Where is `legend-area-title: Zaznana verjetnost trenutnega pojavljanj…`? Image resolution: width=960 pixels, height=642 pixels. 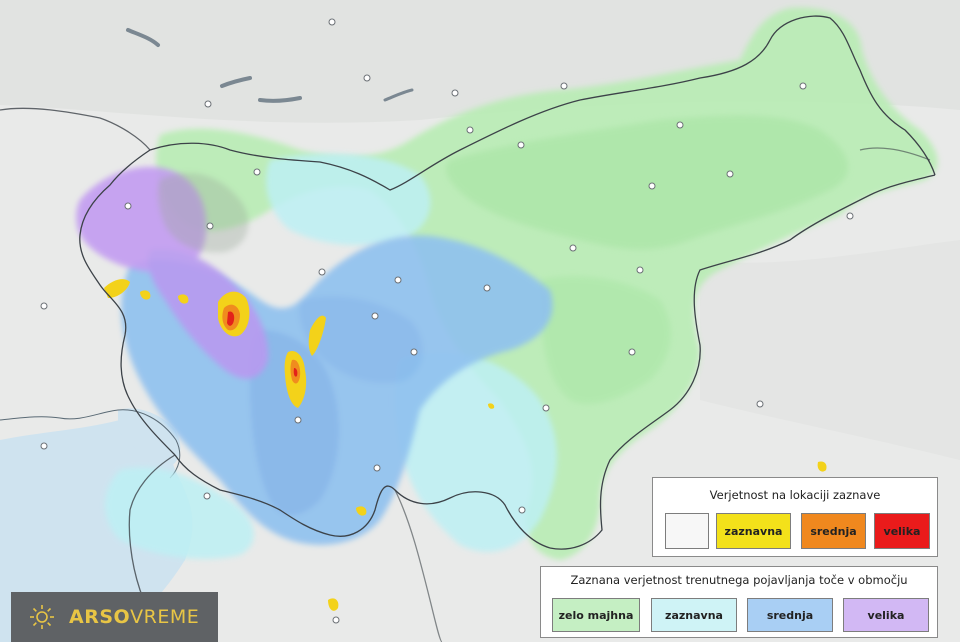
legend-area-title: Zaznana verjetnost trenutnega pojavljanj… is located at coordinates (739, 580).